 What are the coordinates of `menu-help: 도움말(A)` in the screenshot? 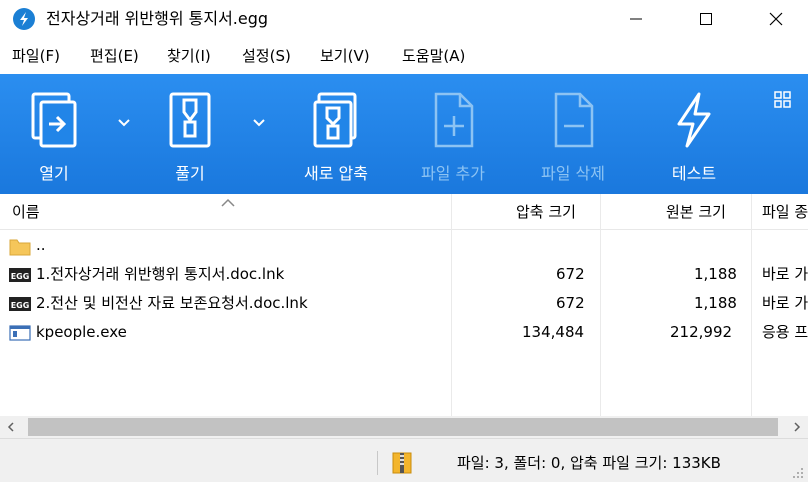 It's located at (433, 56).